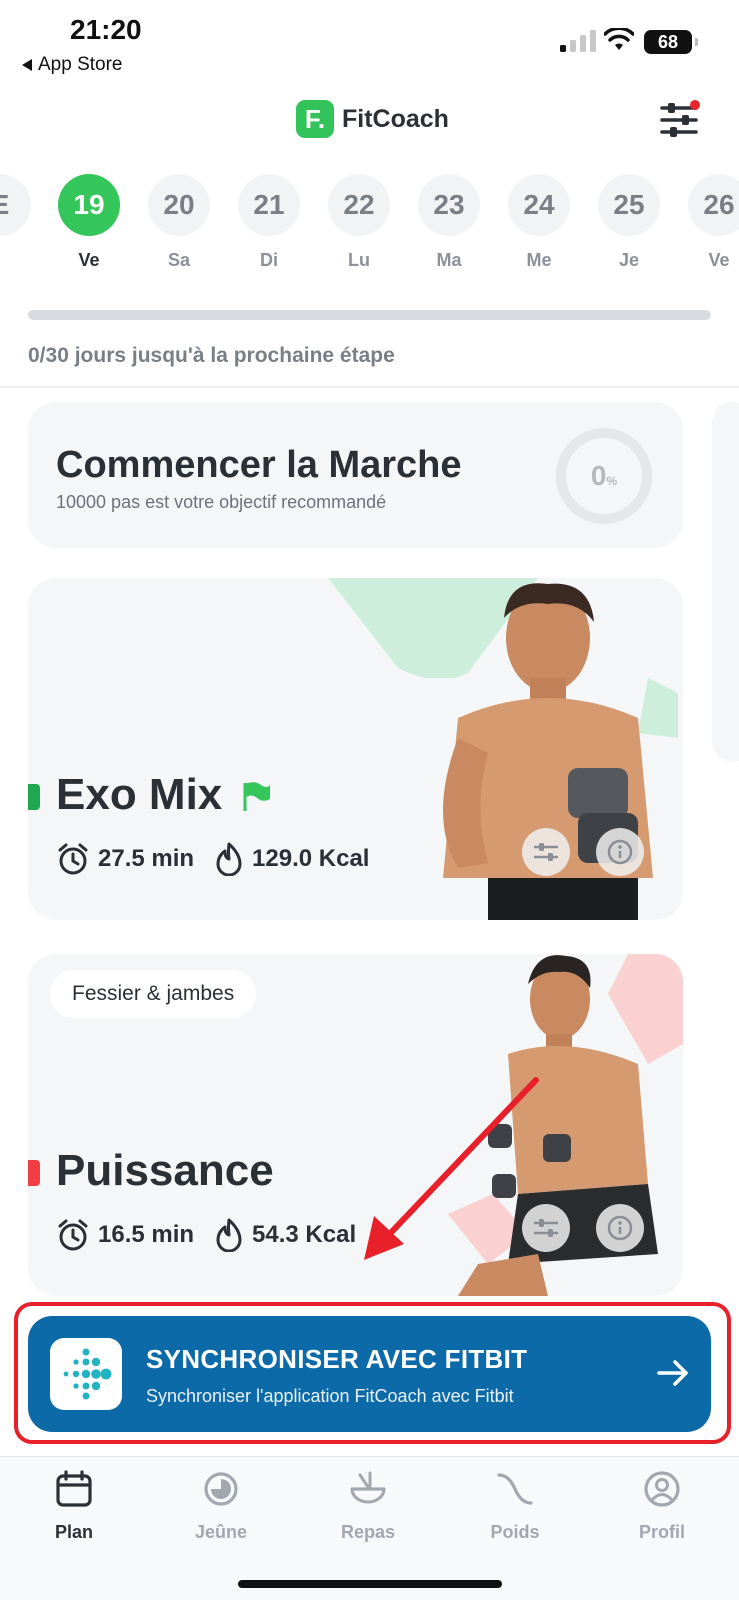  I want to click on battery-indicator: 68, so click(671, 42).